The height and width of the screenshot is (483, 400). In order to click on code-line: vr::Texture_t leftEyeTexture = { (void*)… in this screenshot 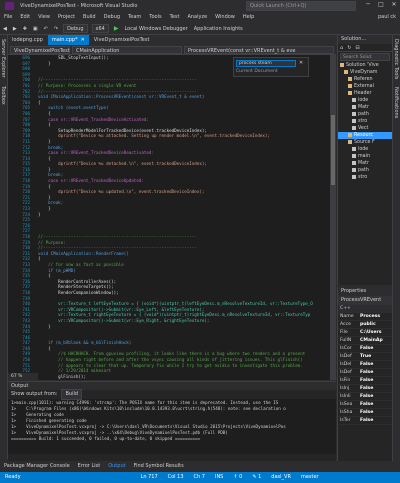, I will do `click(184, 304)`.